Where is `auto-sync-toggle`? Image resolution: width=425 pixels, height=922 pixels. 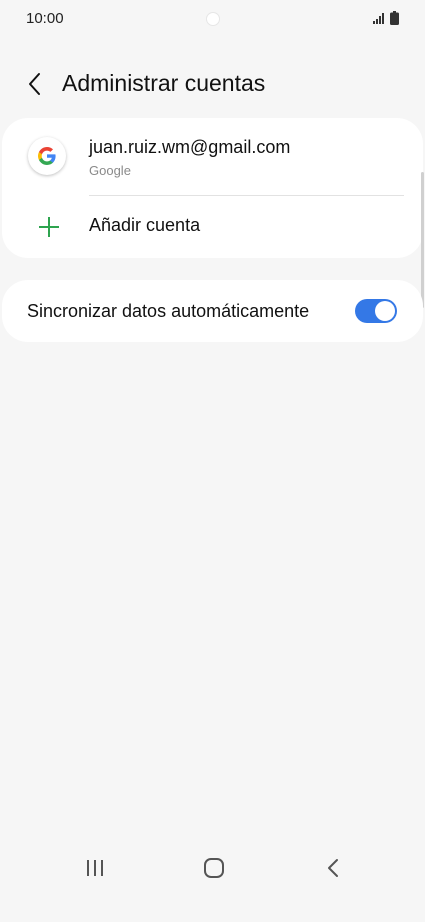 auto-sync-toggle is located at coordinates (376, 311).